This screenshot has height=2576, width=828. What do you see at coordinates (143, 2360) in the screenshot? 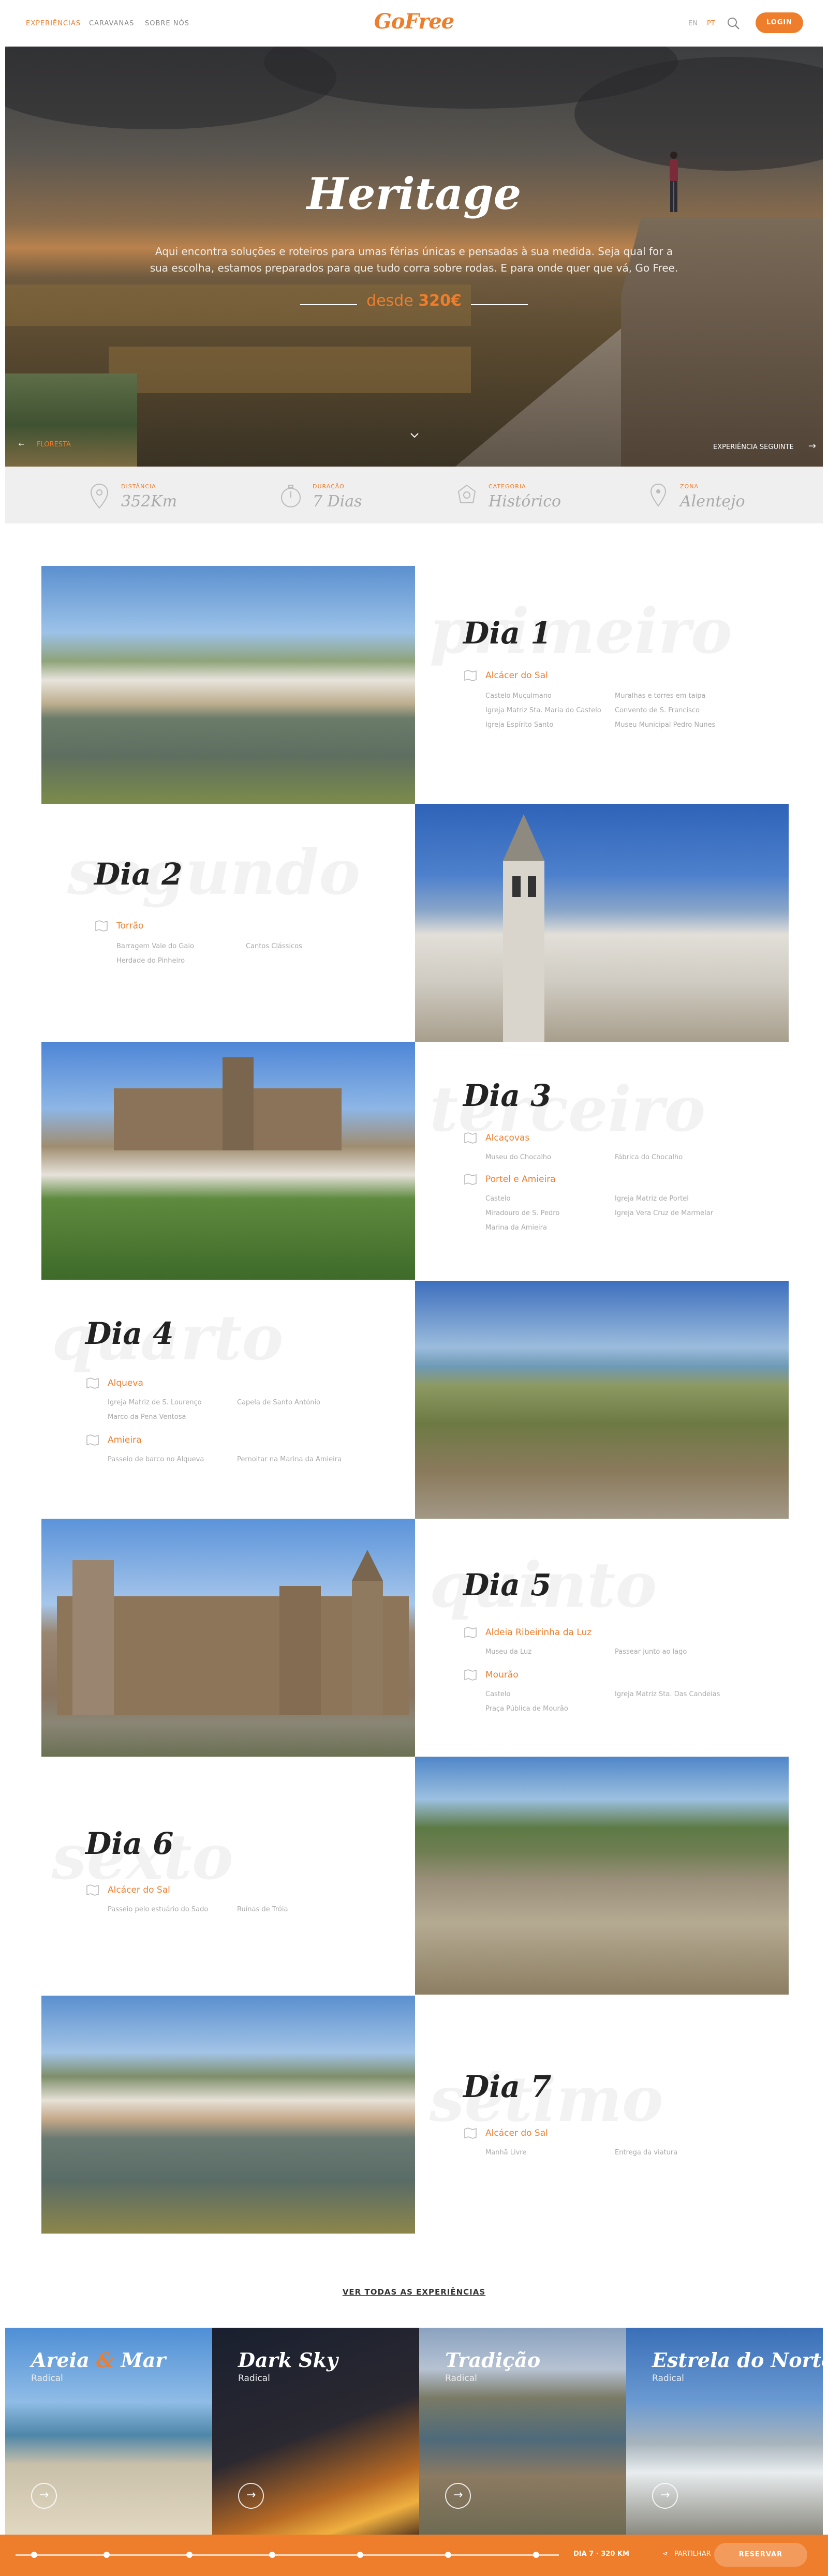
I see `experience-title-part: Mar` at bounding box center [143, 2360].